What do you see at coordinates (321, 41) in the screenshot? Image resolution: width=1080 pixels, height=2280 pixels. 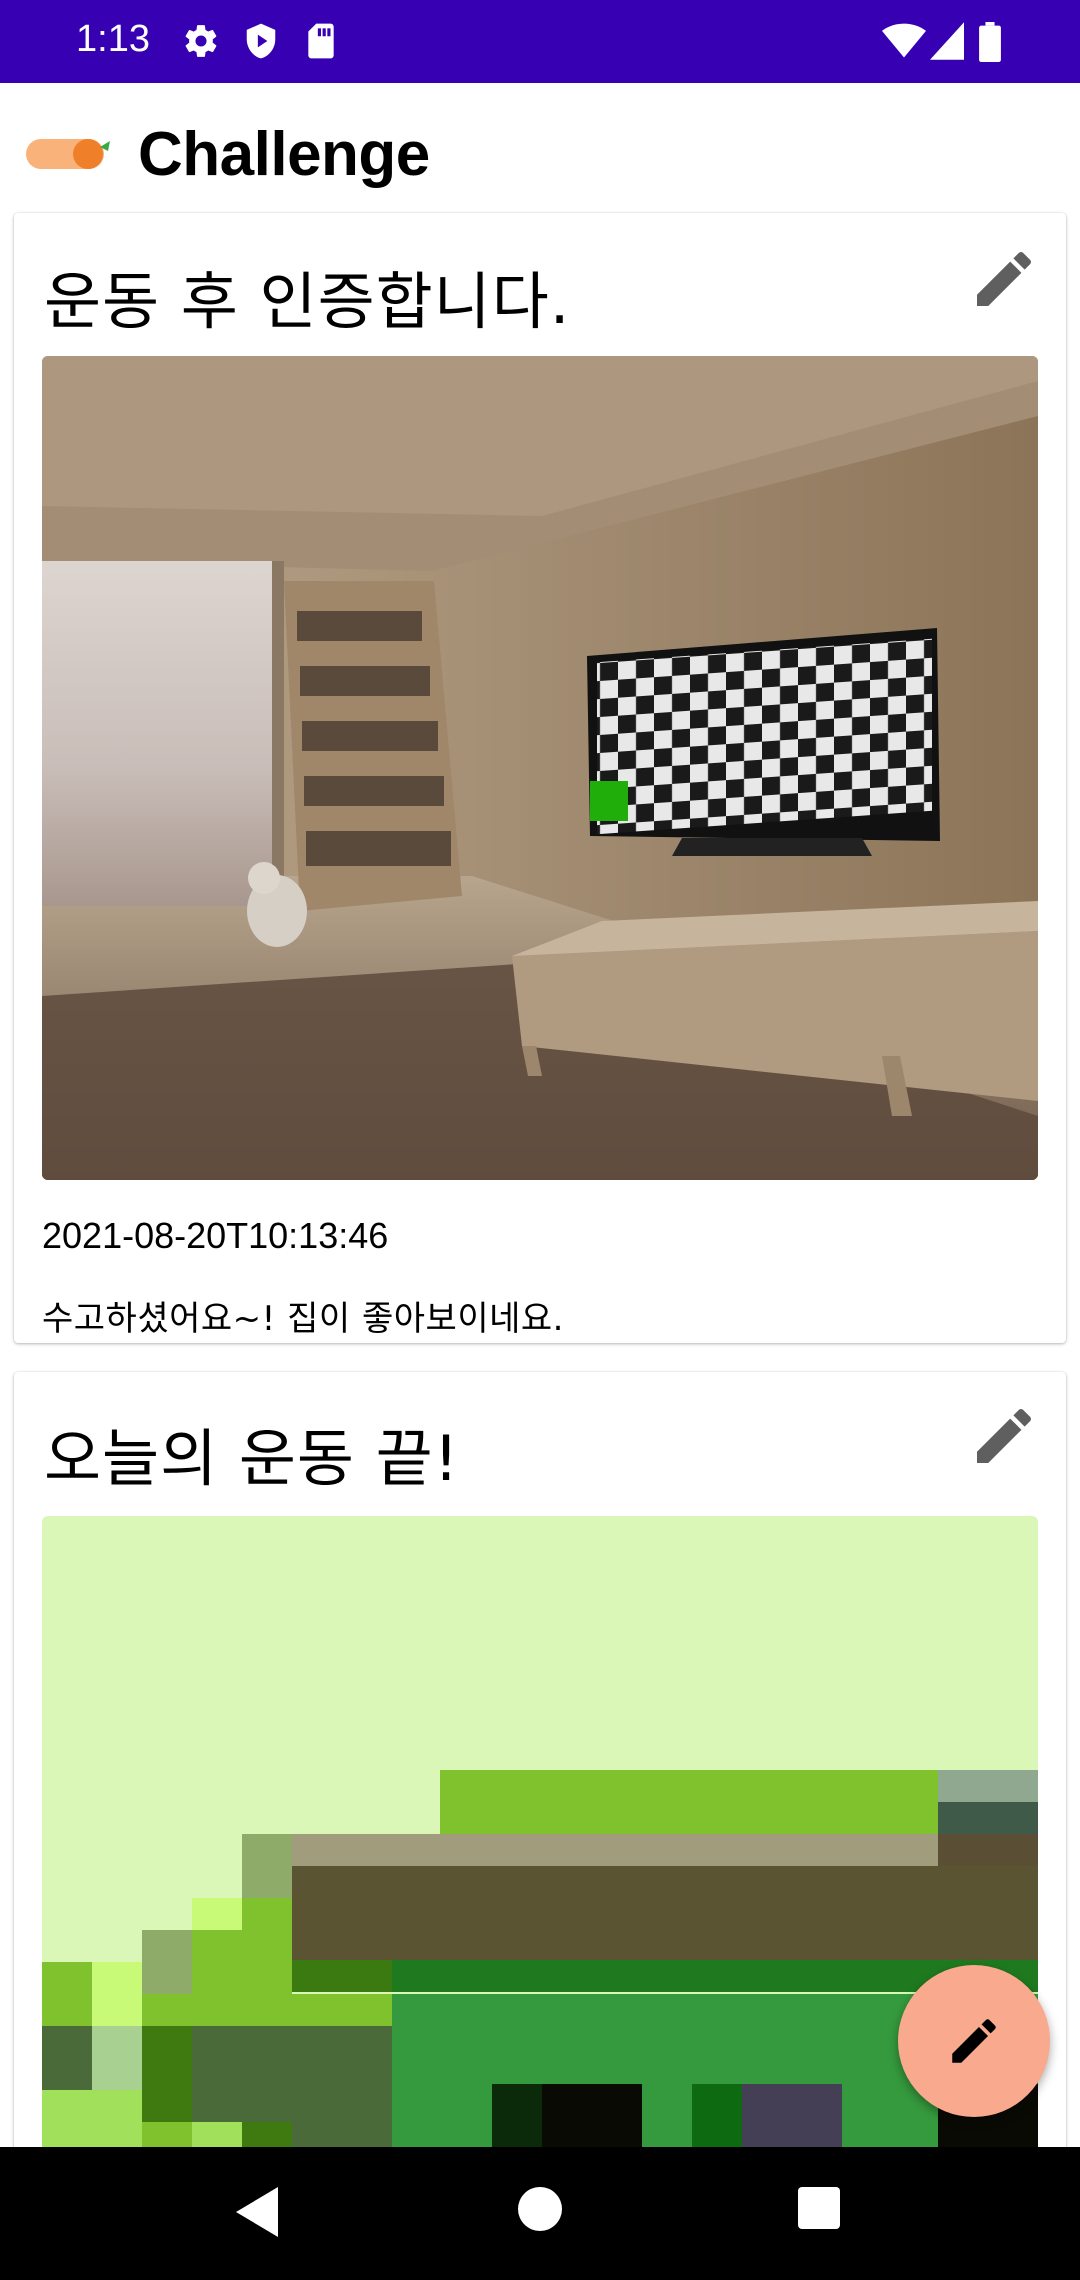 I see `sd-card-icon` at bounding box center [321, 41].